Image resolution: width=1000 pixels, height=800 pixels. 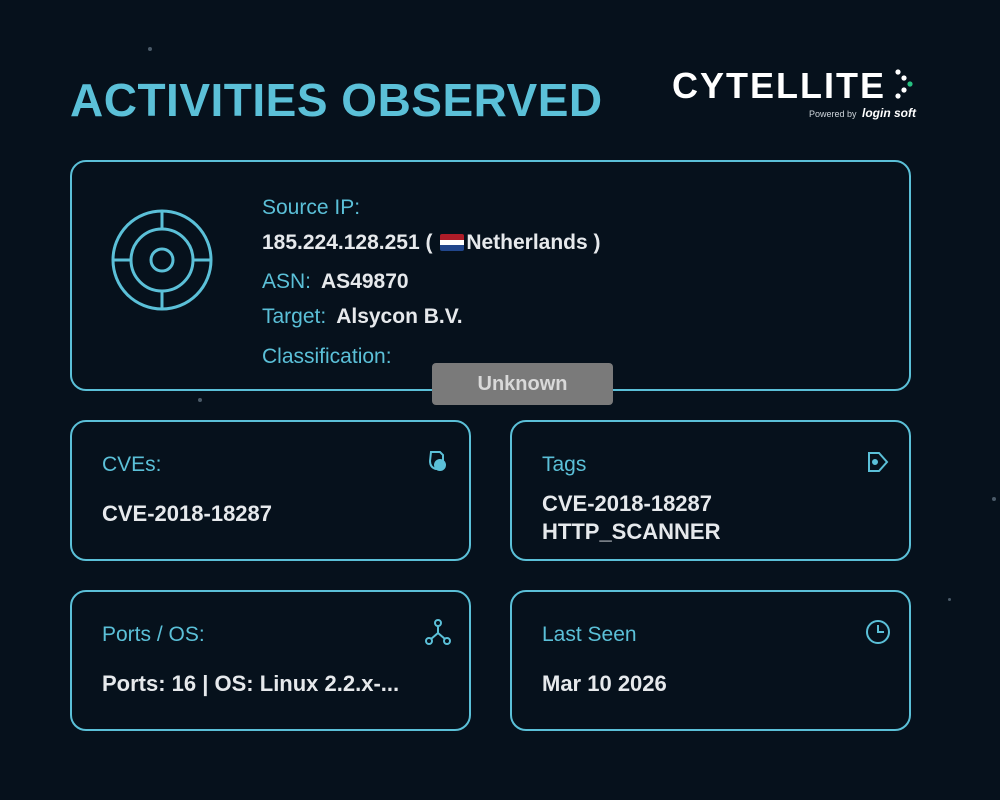 What do you see at coordinates (294, 316) in the screenshot?
I see `target-label: Target:` at bounding box center [294, 316].